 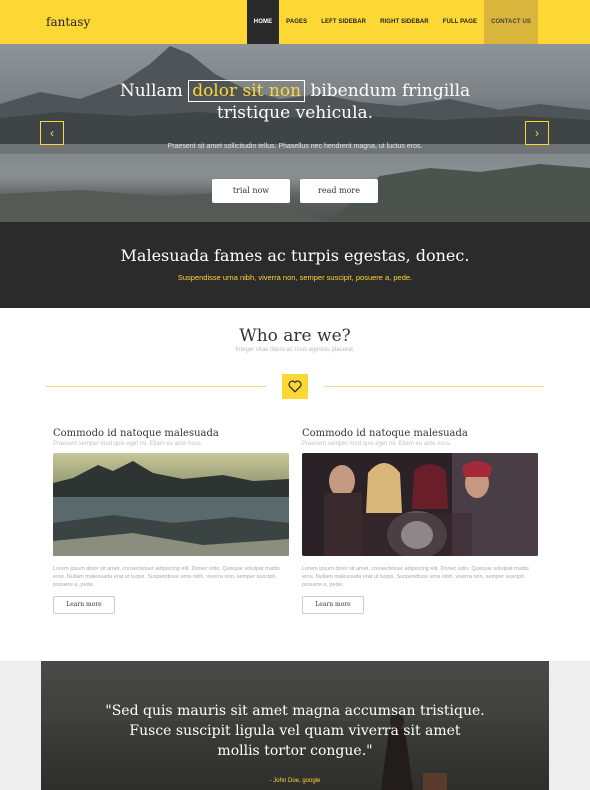 I want to click on hero-title-highlight: dolor sit non, so click(x=247, y=91).